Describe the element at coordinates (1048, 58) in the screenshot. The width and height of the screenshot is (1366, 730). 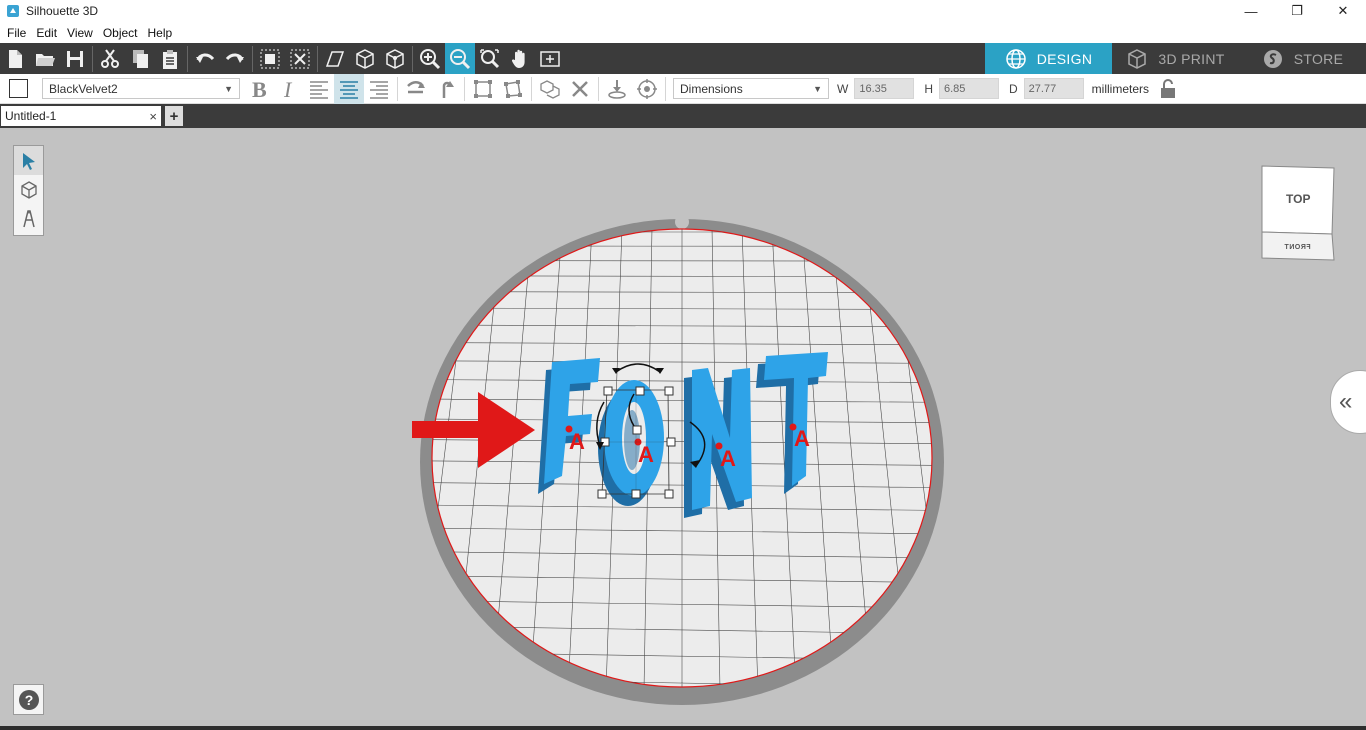
I see `tab-design: DESIGN` at that location.